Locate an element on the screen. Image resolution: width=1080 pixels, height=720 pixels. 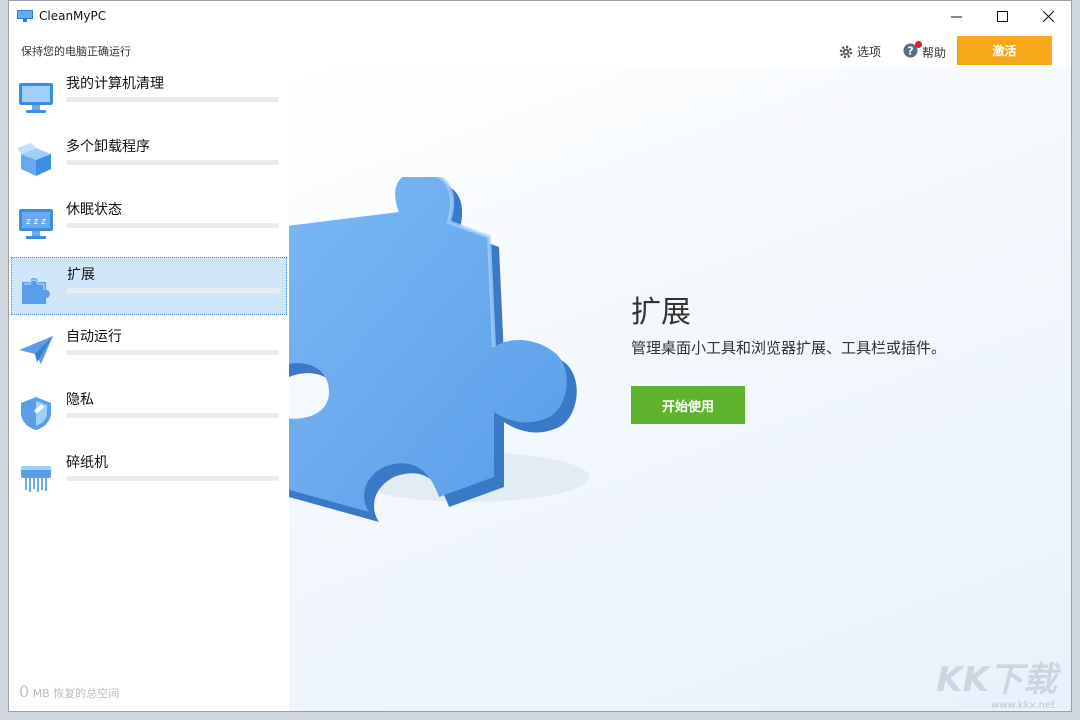
sidebar-item-label: 隐私 is located at coordinates (80, 400).